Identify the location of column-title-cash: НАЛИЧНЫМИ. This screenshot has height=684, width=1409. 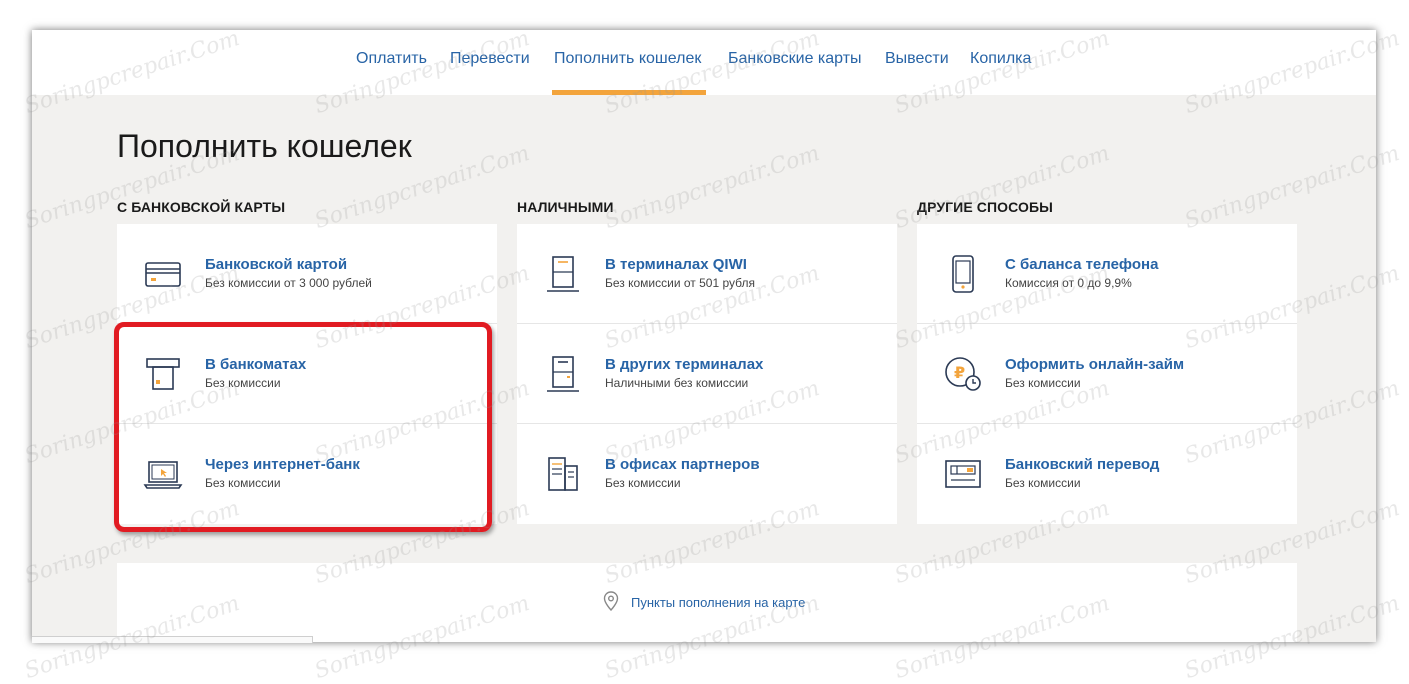
(565, 207).